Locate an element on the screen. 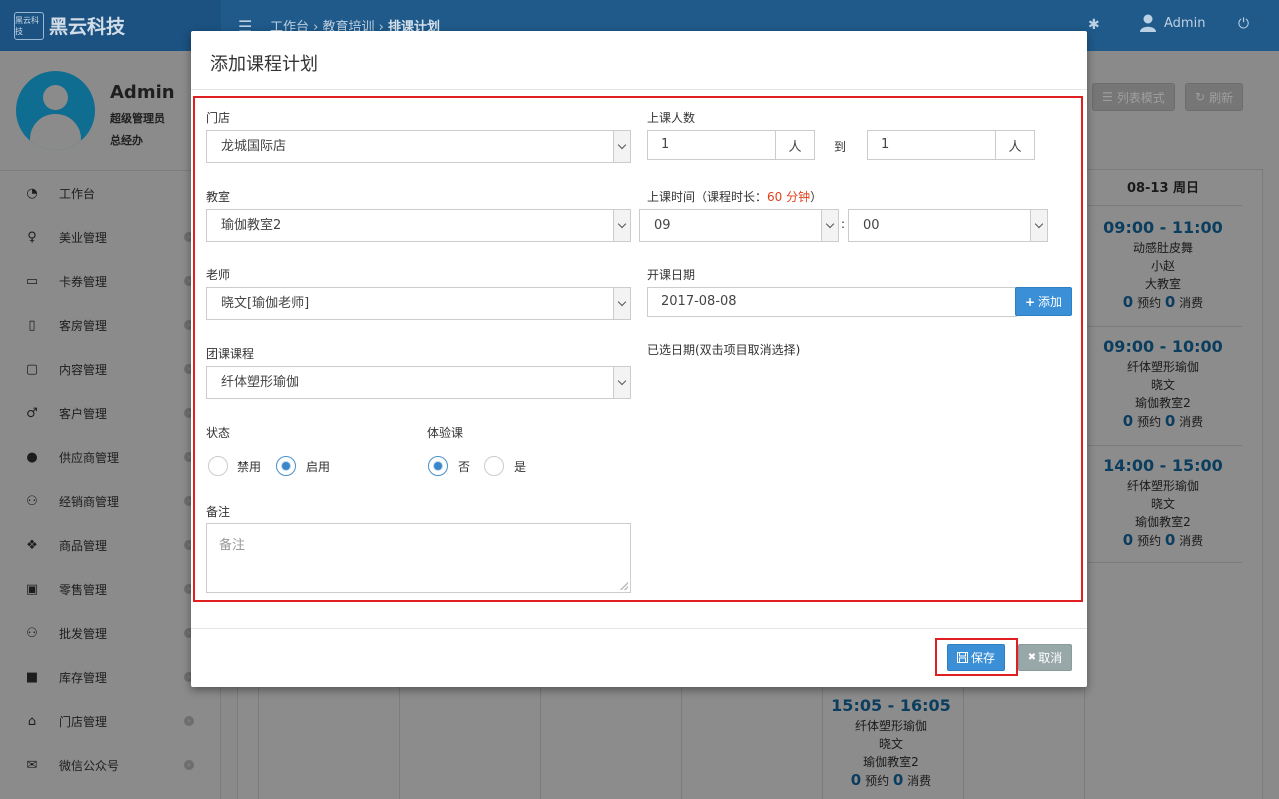 The image size is (1279, 799). logo-badge: 黑云科技 is located at coordinates (29, 25).